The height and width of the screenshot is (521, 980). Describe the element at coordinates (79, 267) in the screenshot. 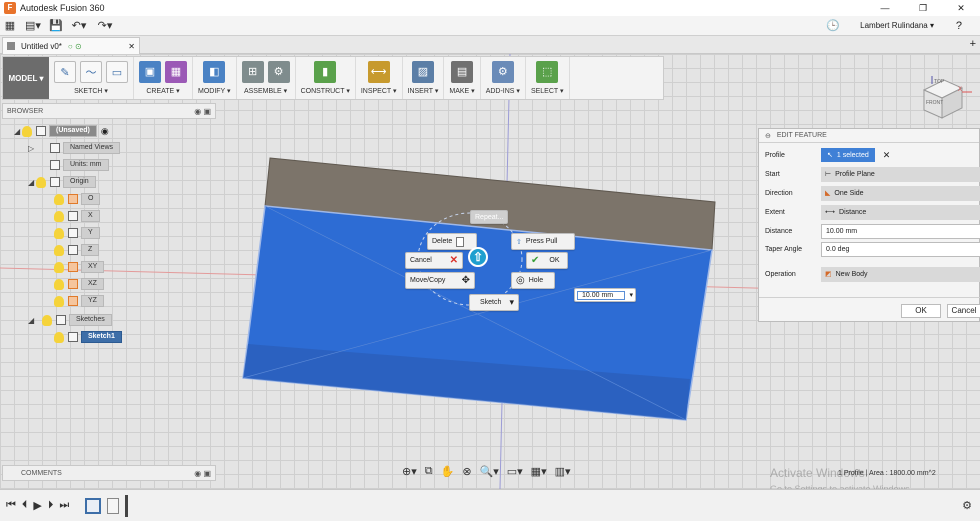

I see `tree-node-xy-plane: XY` at that location.